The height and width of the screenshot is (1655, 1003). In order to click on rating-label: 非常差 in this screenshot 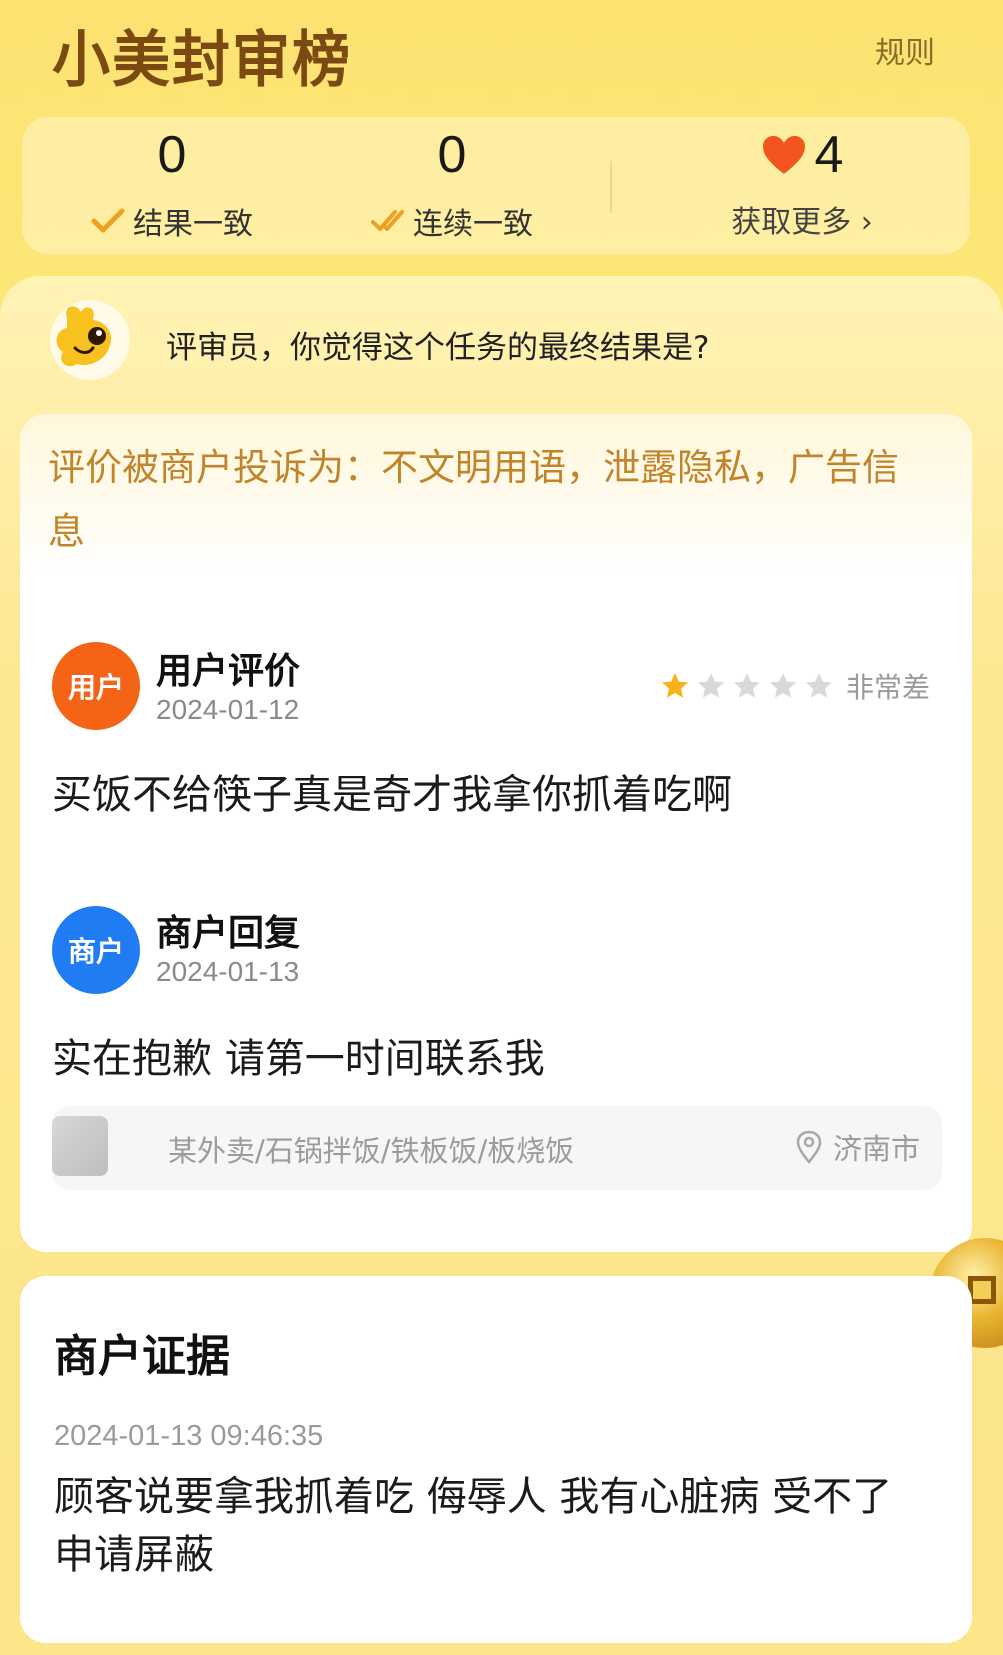, I will do `click(887, 687)`.